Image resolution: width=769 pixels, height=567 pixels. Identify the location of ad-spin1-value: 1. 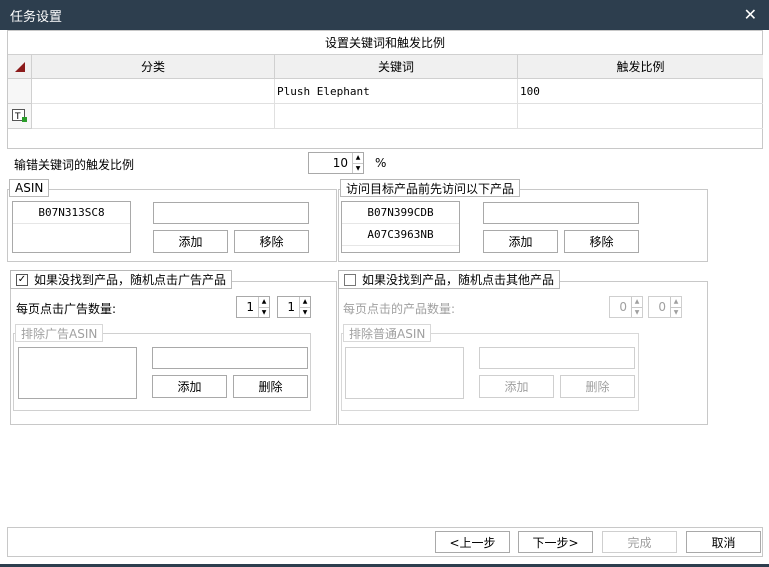
(247, 307).